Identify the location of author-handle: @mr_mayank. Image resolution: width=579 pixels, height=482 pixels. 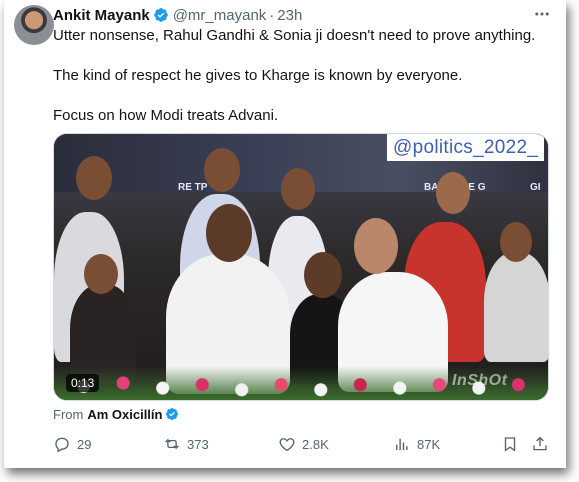
(220, 15).